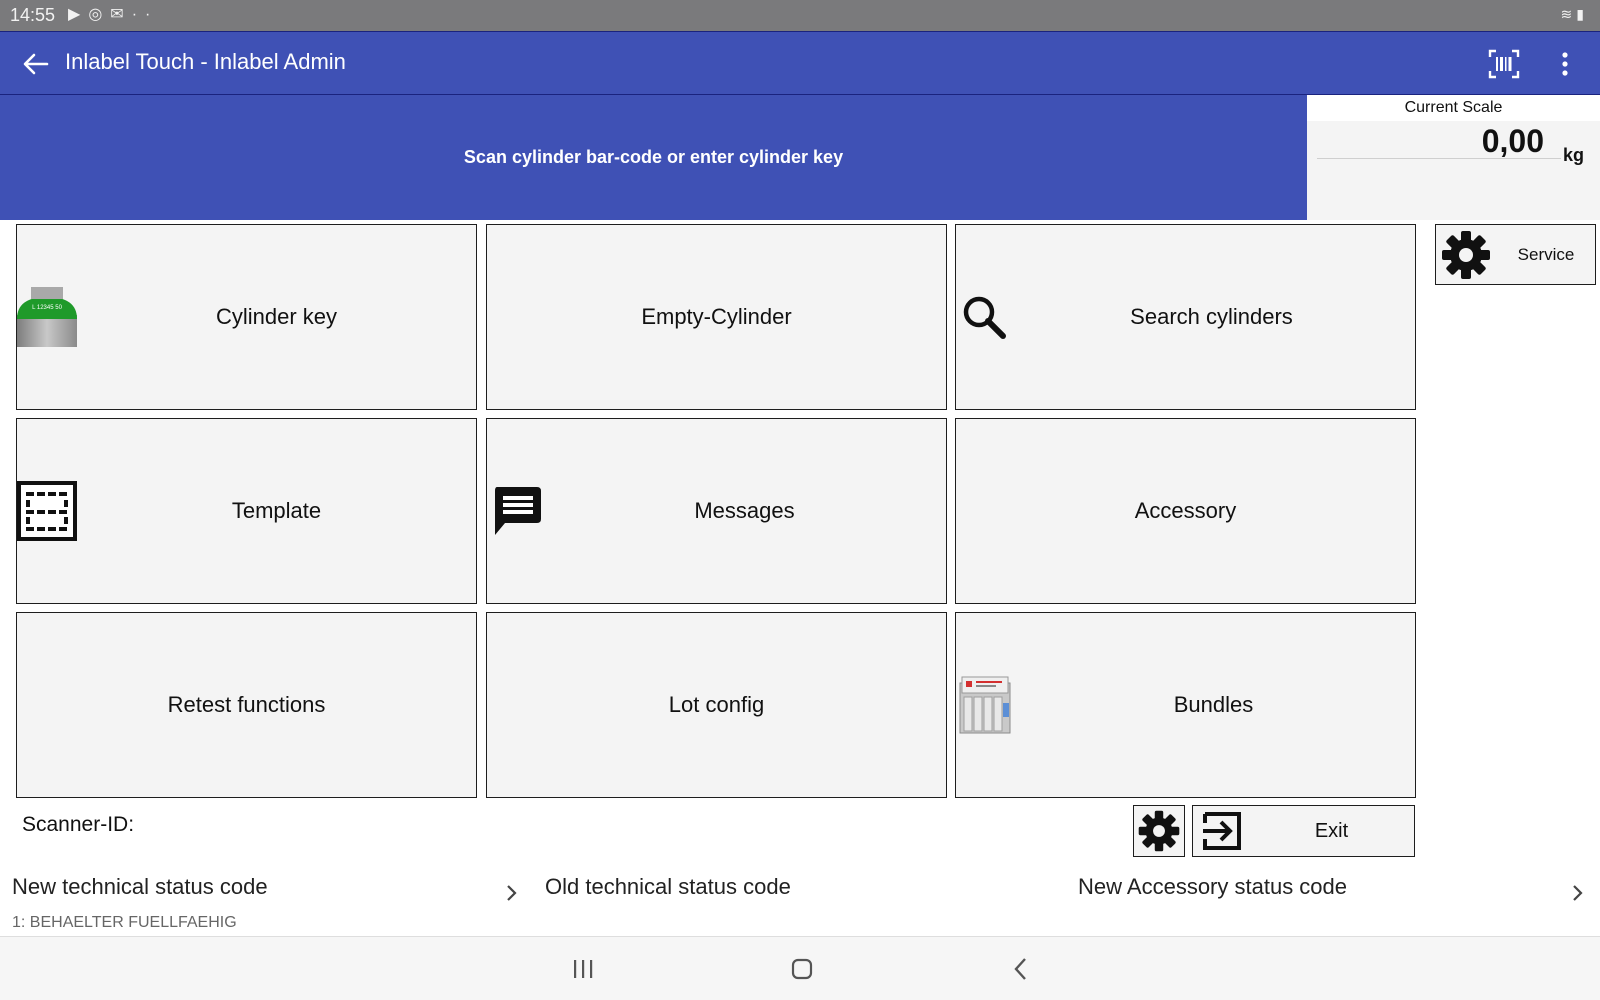 The width and height of the screenshot is (1600, 1000). I want to click on lot-config-label: Lot config, so click(716, 704).